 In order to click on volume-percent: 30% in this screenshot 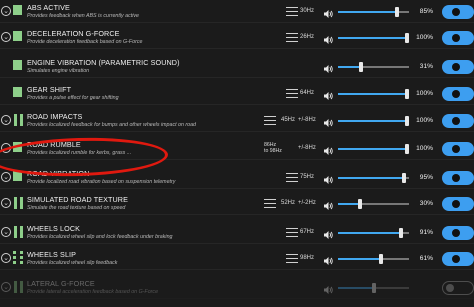, I will do `click(426, 203)`.